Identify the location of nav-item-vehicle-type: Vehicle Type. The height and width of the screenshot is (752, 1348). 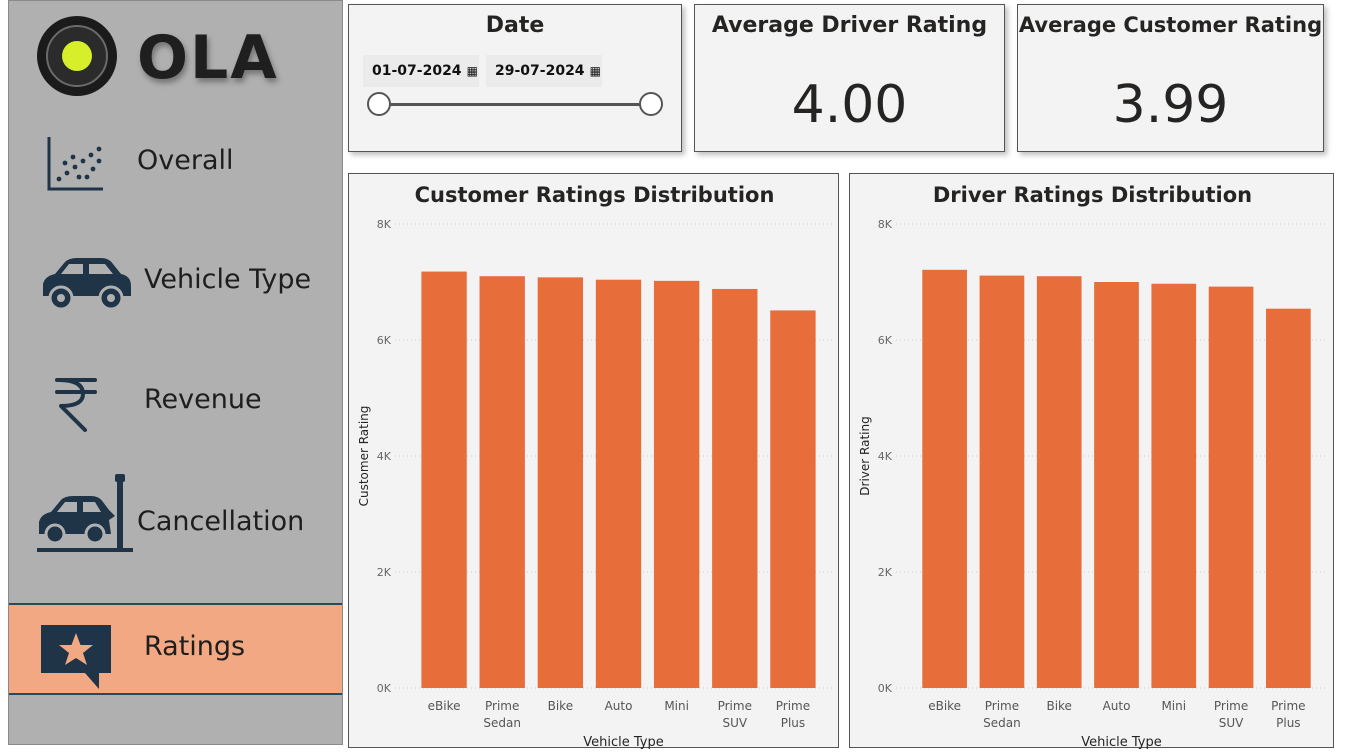
(175, 281).